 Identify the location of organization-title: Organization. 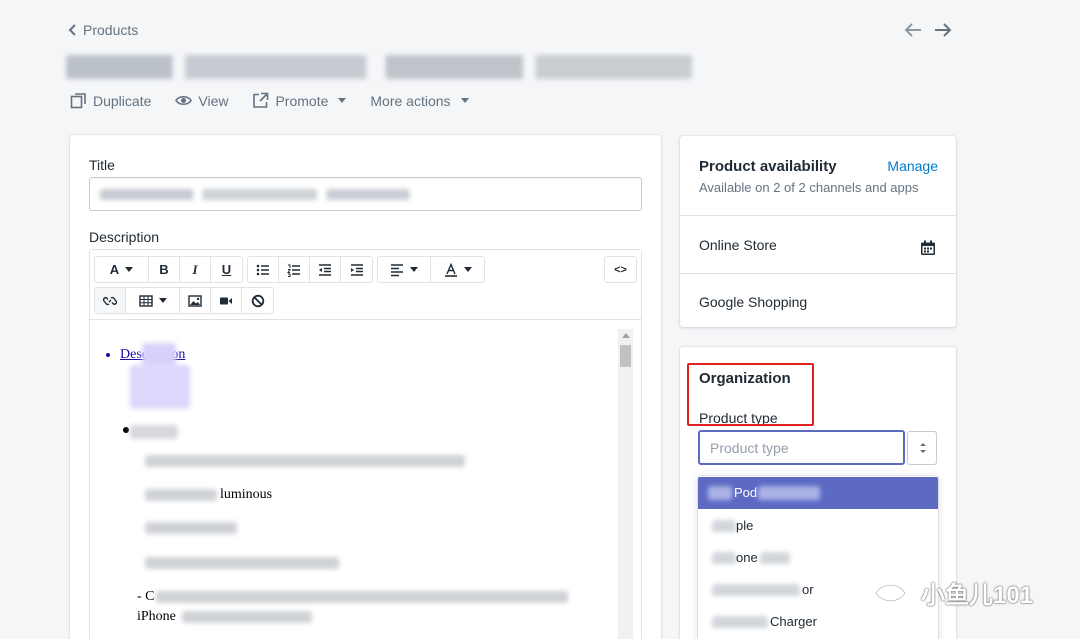
(745, 378).